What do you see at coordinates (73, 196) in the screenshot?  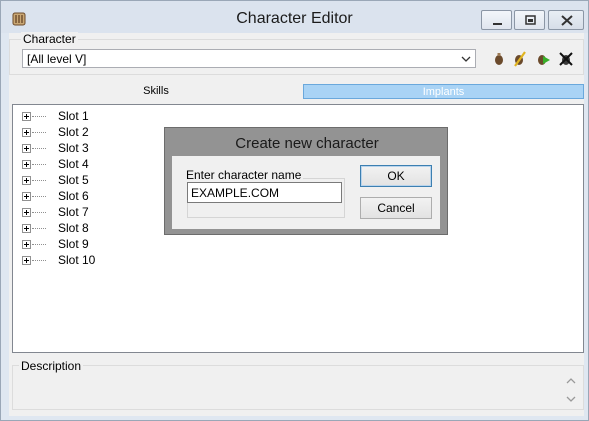 I see `tree-item-label: Slot 6` at bounding box center [73, 196].